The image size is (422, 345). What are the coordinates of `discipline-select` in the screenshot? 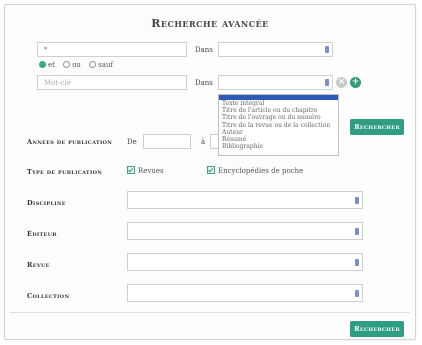 It's located at (245, 200).